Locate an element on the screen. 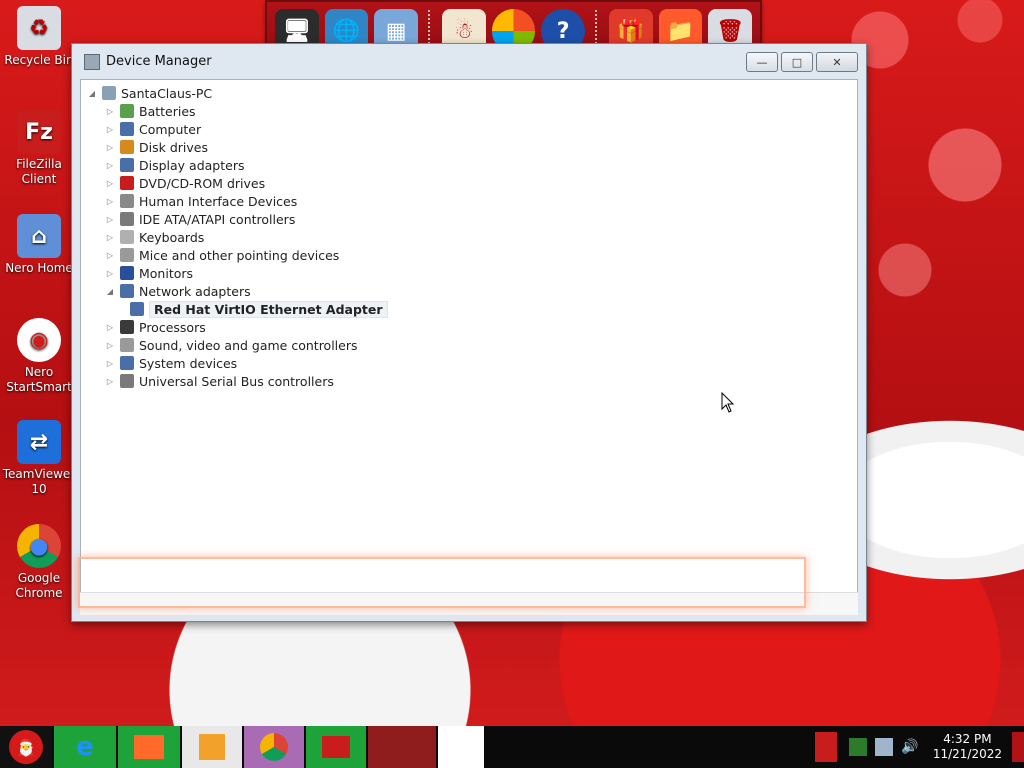 The image size is (1024, 768). clock: 4:32 PM 11/21/2022 is located at coordinates (967, 747).